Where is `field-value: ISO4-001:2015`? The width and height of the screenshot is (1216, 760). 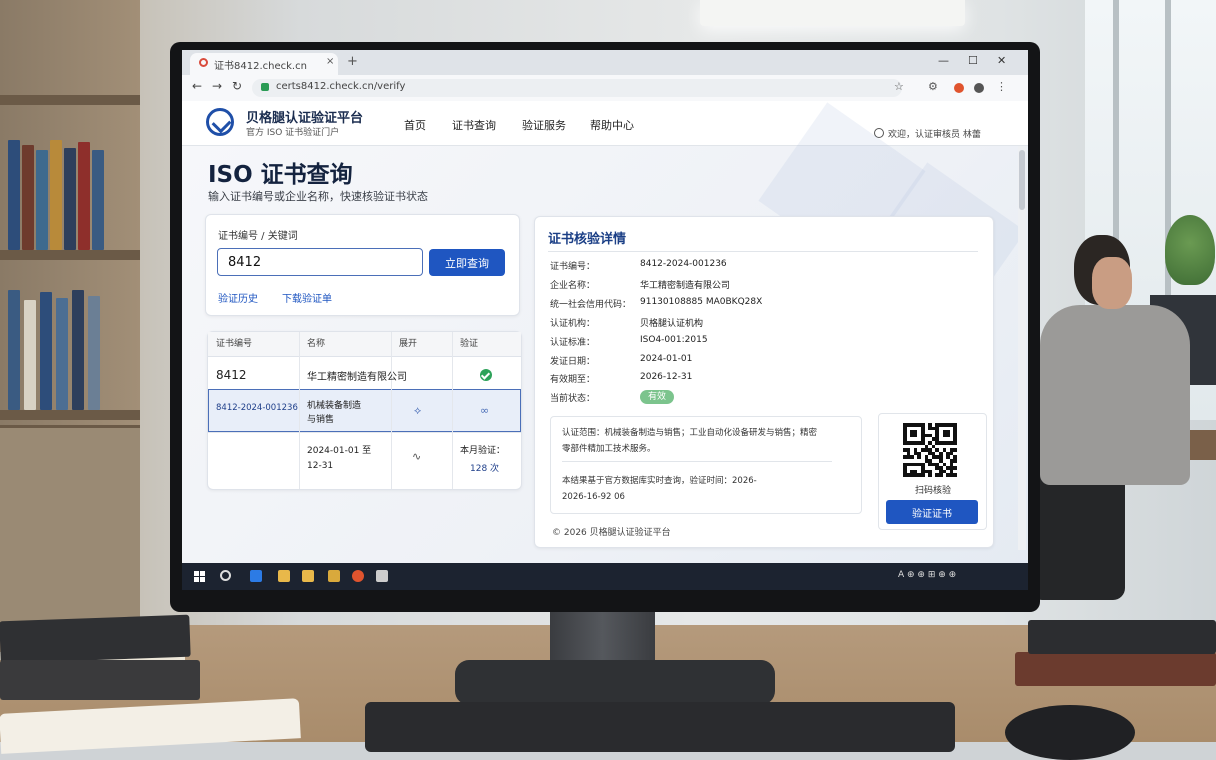
field-value: ISO4-001:2015 is located at coordinates (674, 340).